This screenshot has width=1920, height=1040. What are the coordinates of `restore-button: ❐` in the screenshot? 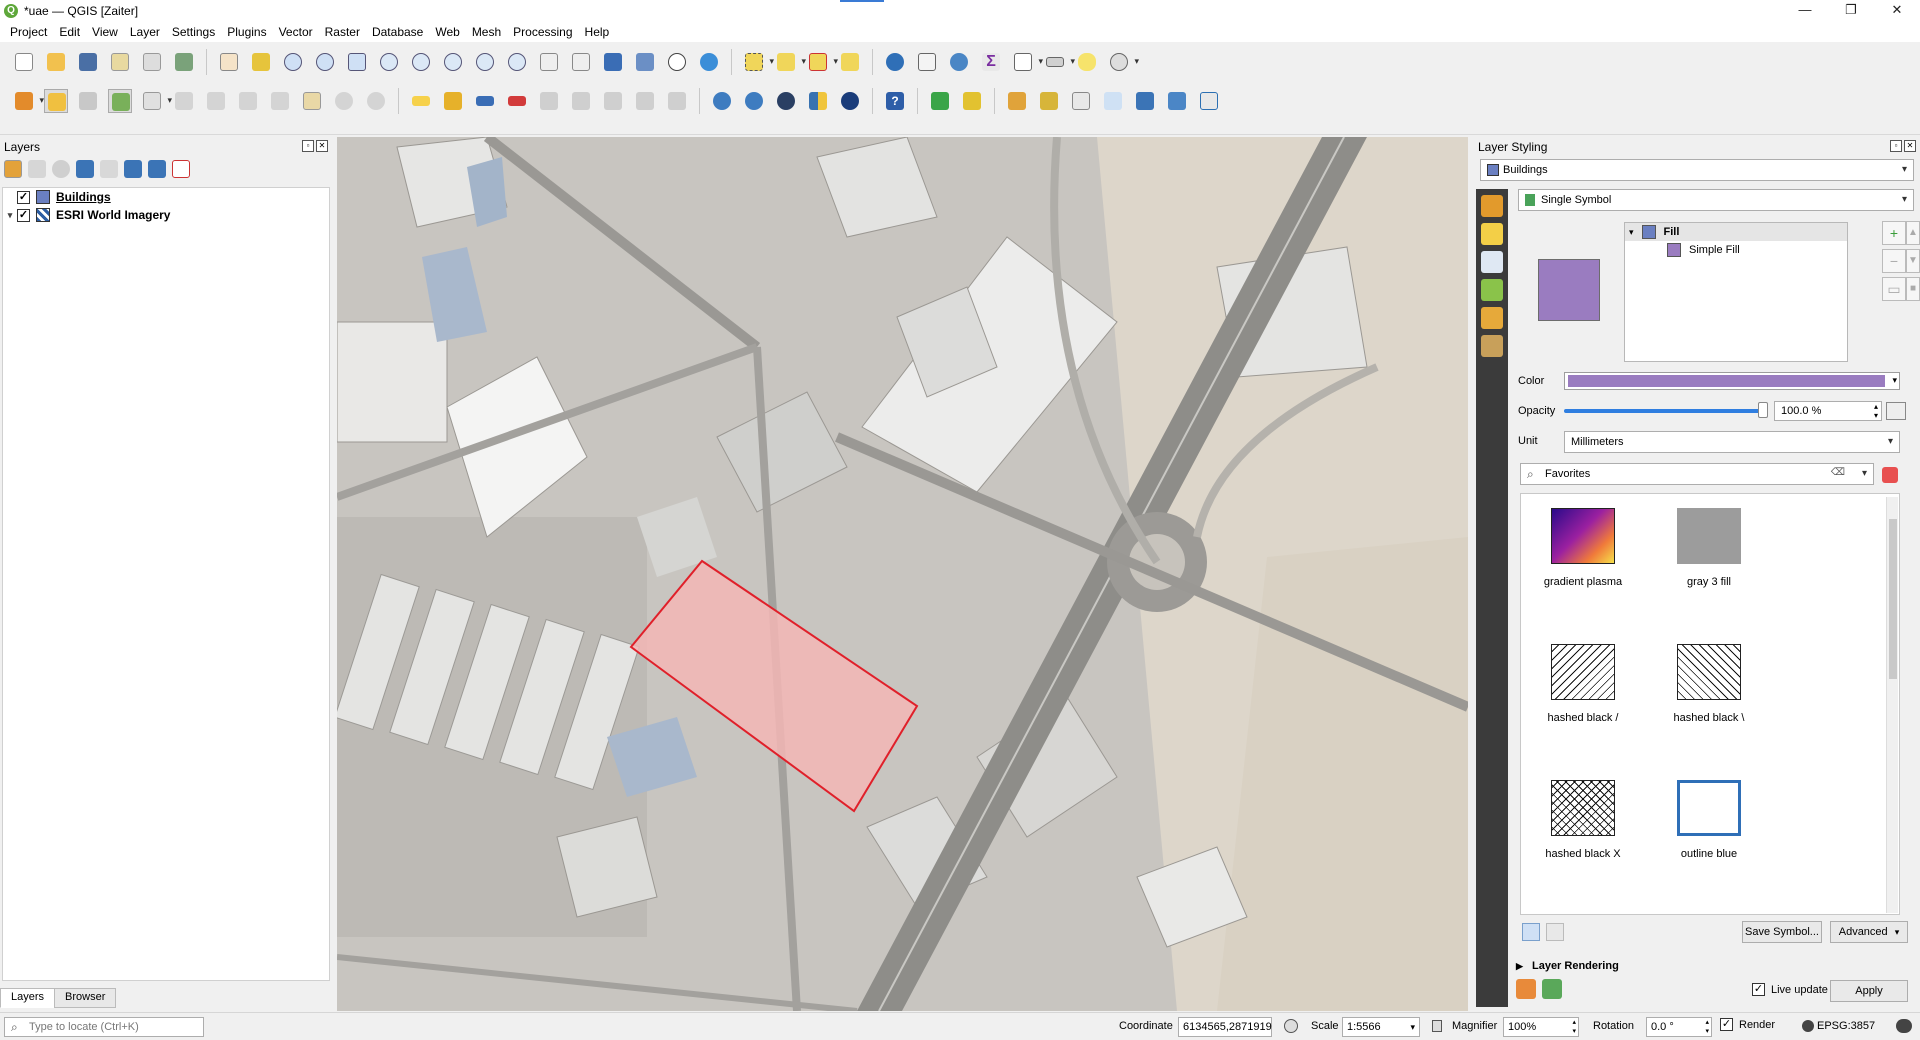 It's located at (1851, 11).